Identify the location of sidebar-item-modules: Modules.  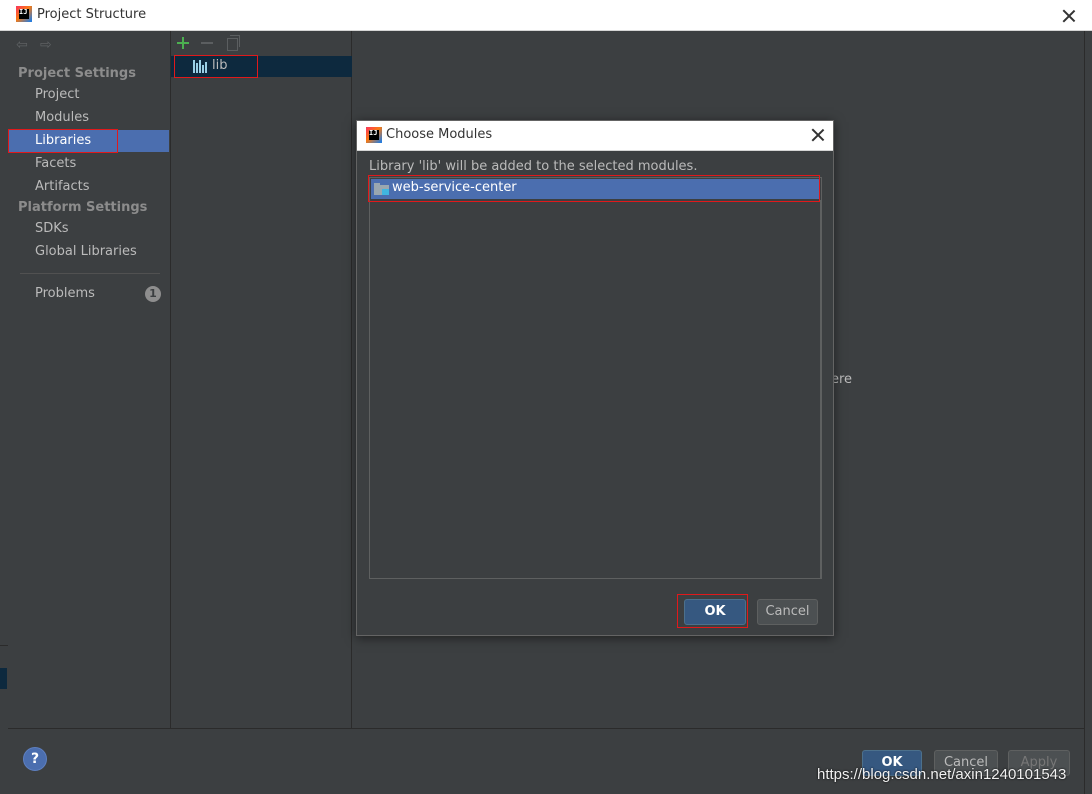
(88, 118).